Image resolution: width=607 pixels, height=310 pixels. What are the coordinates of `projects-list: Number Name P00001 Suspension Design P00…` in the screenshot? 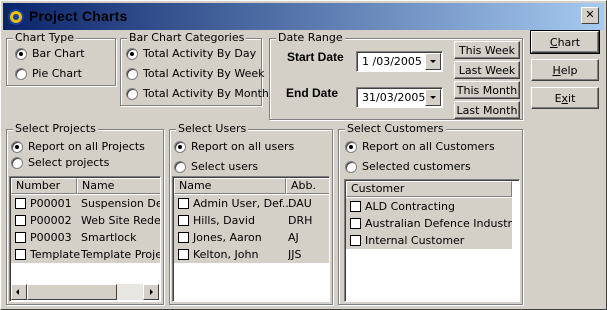 It's located at (85, 239).